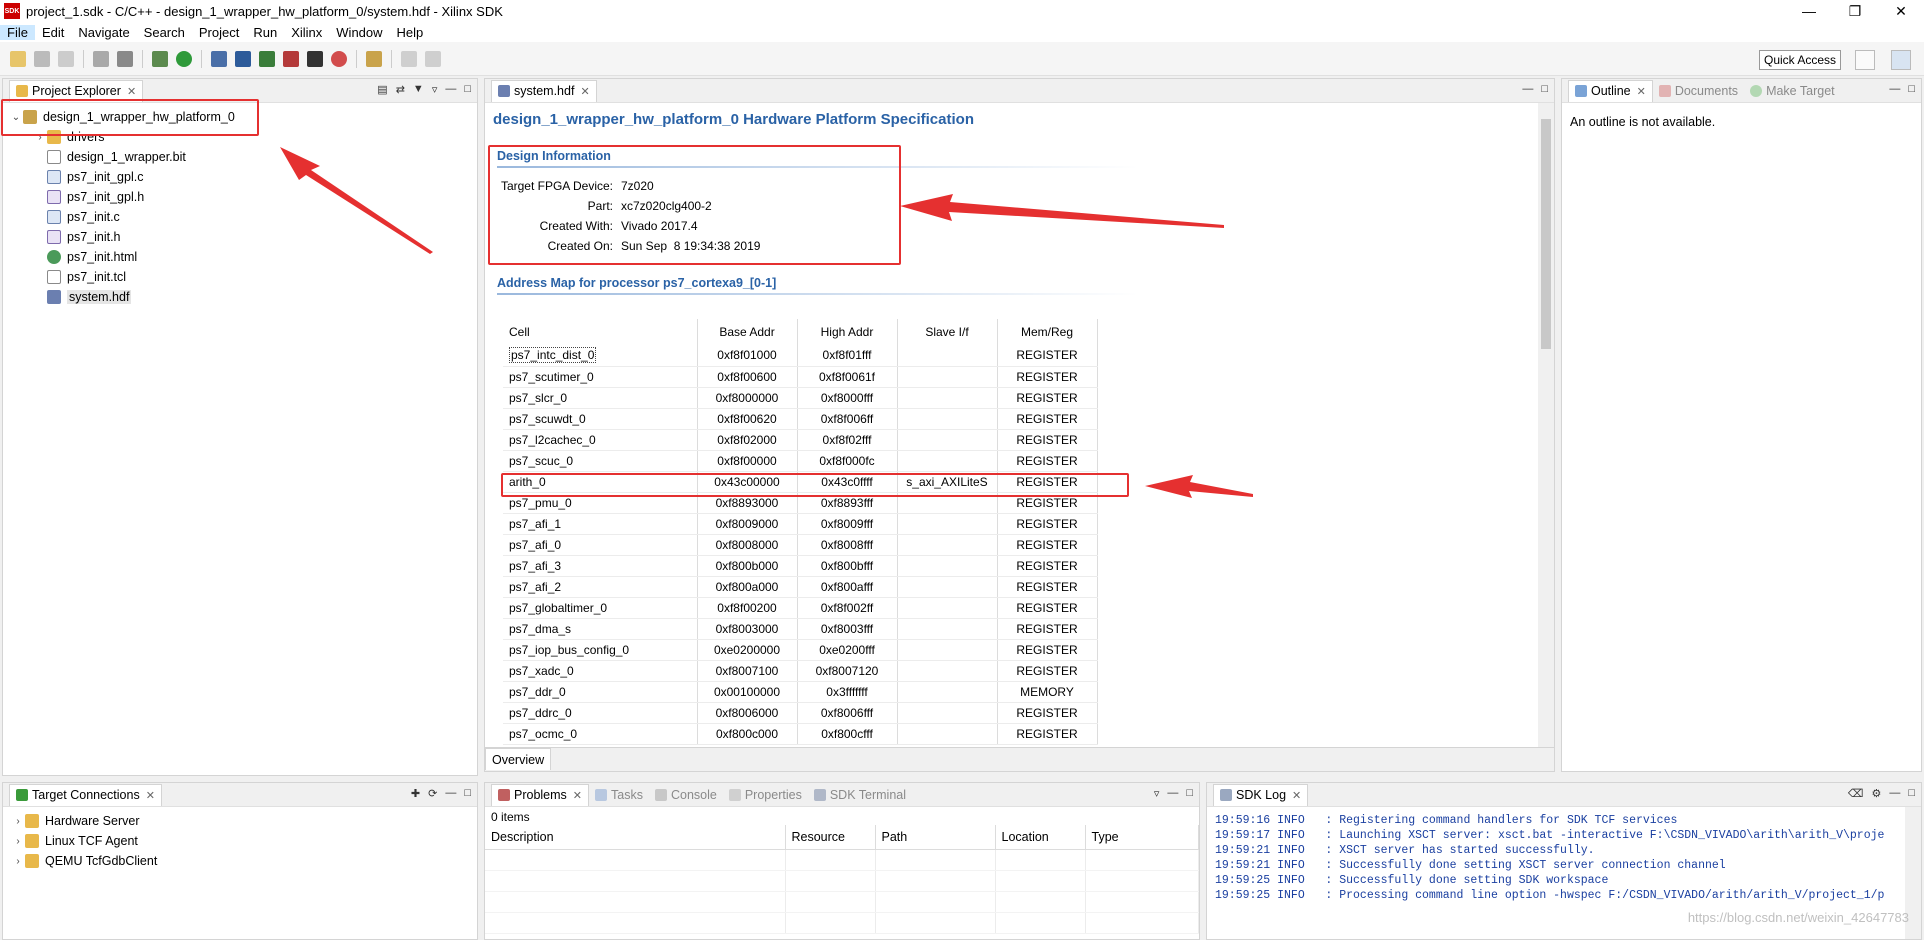 The height and width of the screenshot is (940, 1924). I want to click on scrollbar-thumb, so click(1546, 234).